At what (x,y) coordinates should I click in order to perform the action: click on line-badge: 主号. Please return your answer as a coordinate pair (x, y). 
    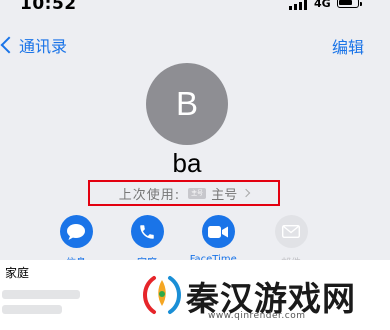
    Looking at the image, I should click on (197, 193).